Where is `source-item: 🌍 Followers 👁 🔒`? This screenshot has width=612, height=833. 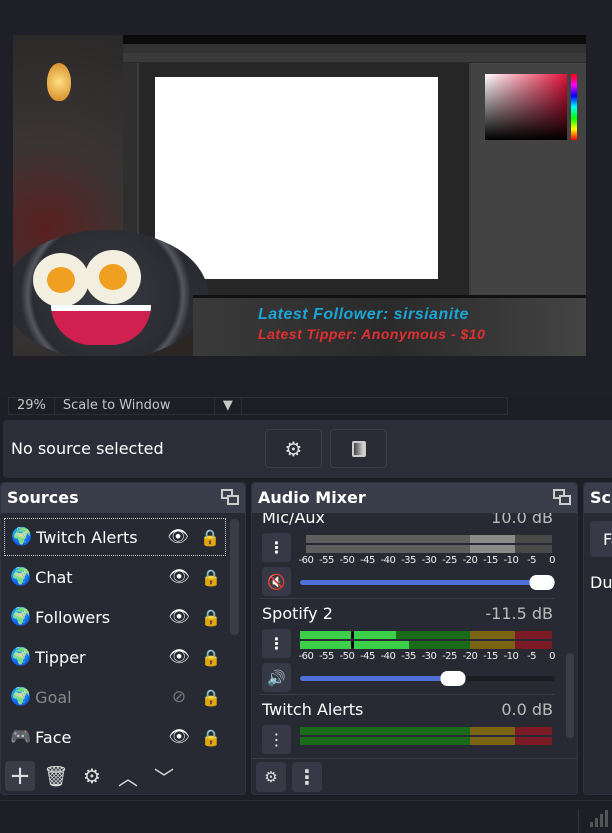
source-item: 🌍 Followers 👁 🔒 is located at coordinates (115, 617).